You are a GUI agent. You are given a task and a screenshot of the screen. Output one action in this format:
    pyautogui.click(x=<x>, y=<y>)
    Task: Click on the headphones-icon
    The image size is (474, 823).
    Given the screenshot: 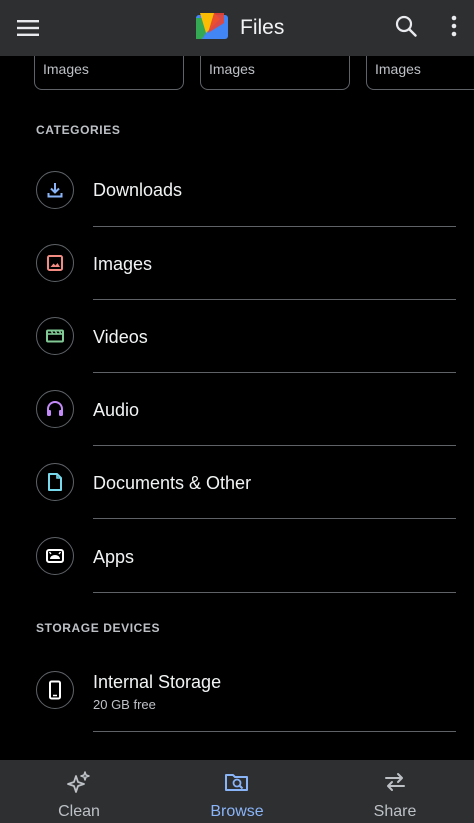 What is the action you would take?
    pyautogui.click(x=55, y=409)
    